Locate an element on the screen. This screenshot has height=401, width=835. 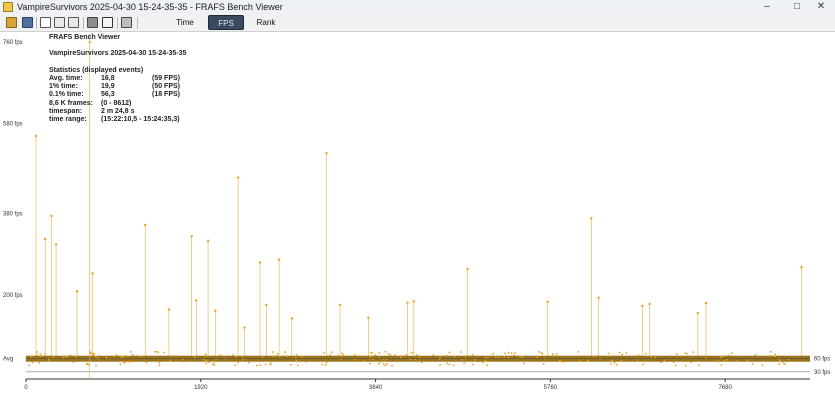
y-tick-label: 200 fps is located at coordinates (13, 296).